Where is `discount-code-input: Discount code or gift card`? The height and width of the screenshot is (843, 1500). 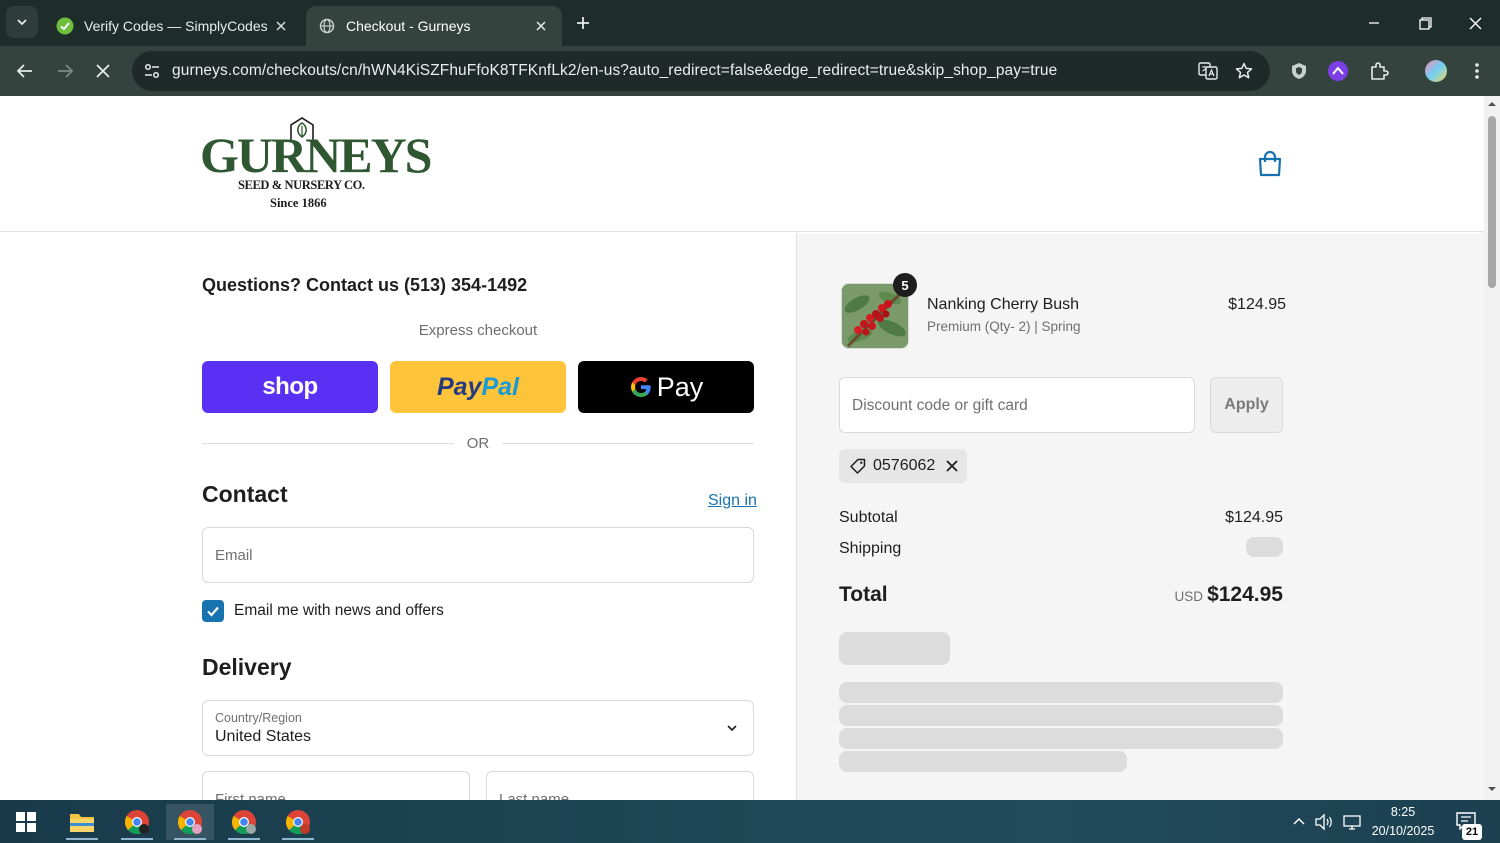
discount-code-input: Discount code or gift card is located at coordinates (1017, 405).